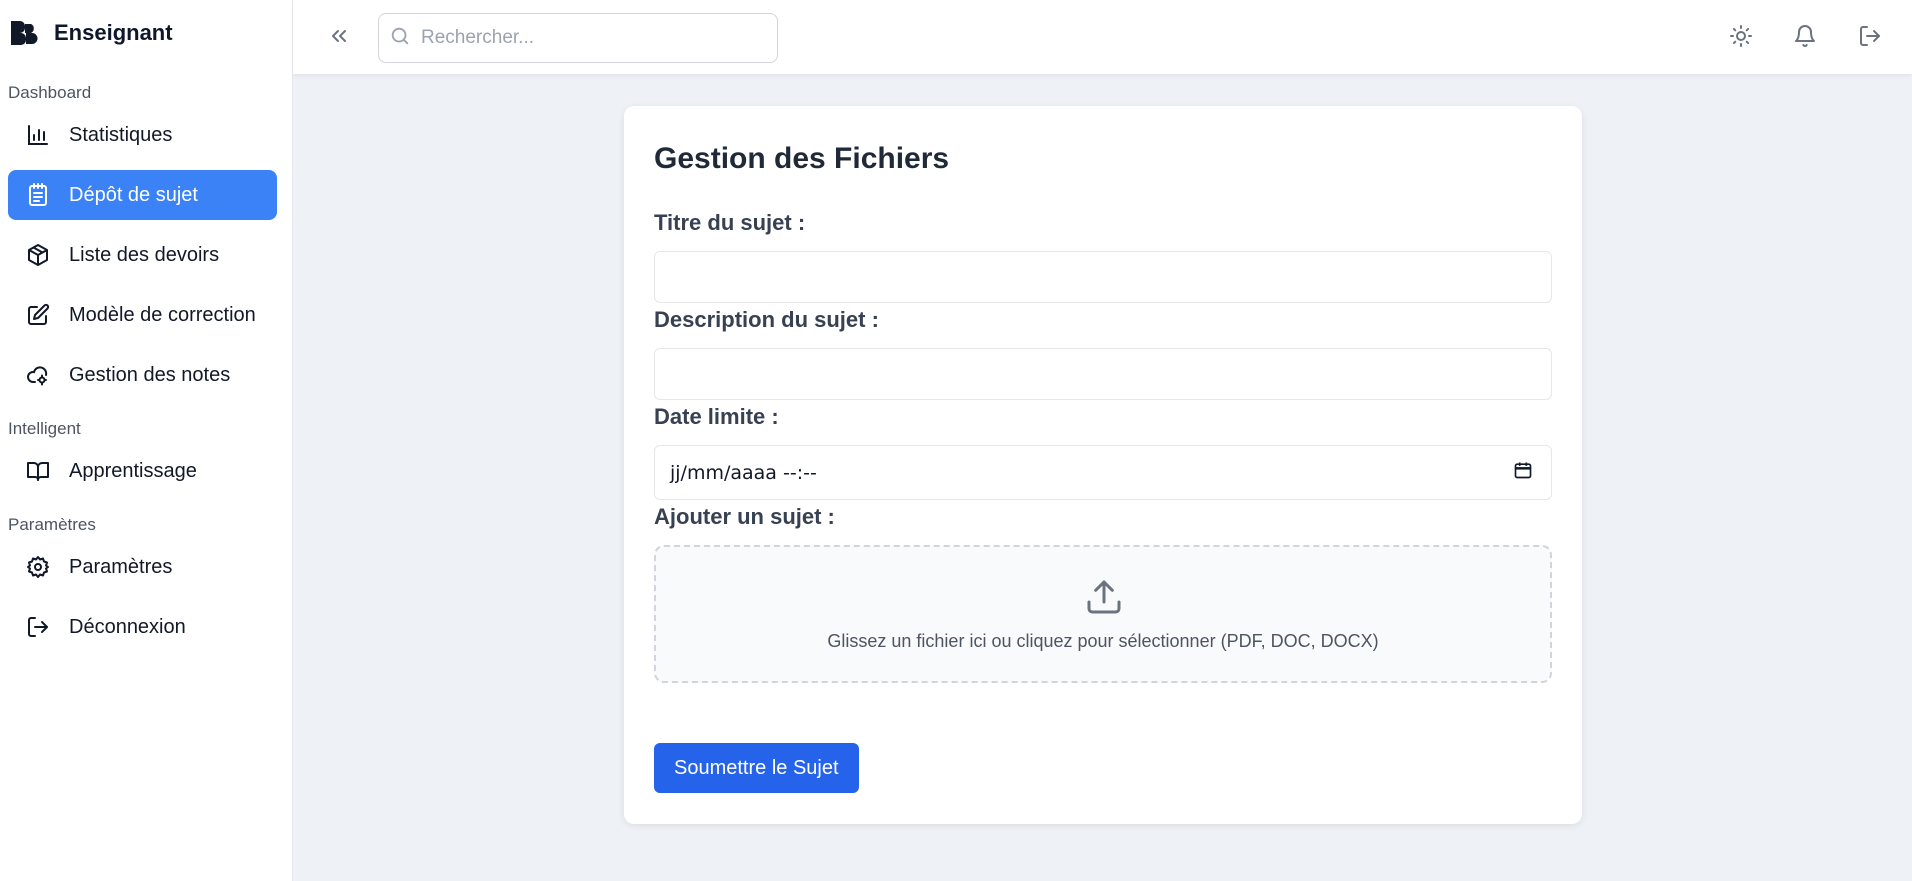 This screenshot has height=881, width=1912. I want to click on collapse-sidebar-button, so click(339, 38).